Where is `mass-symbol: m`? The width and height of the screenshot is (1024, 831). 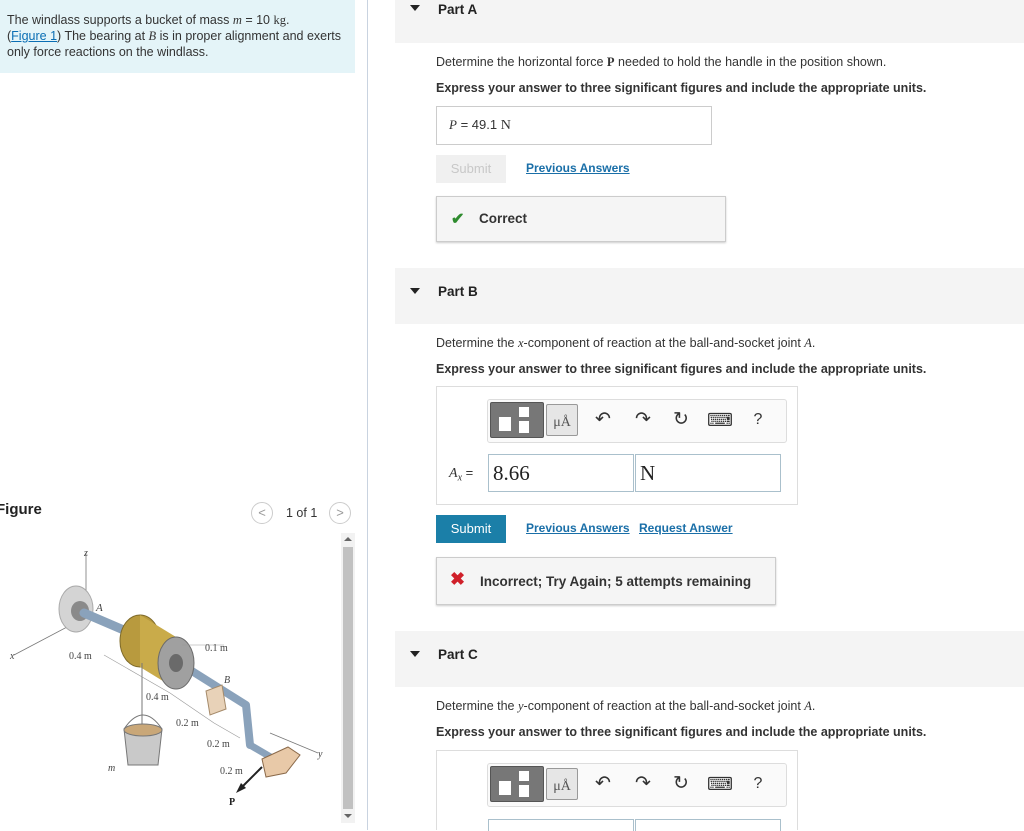
mass-symbol: m is located at coordinates (237, 20).